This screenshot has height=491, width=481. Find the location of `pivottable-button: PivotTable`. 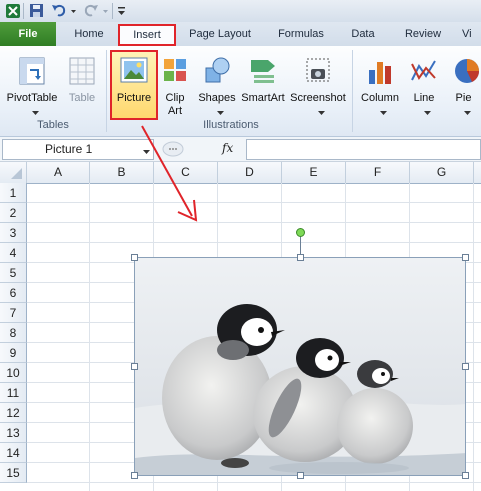

pivottable-button: PivotTable is located at coordinates (32, 83).